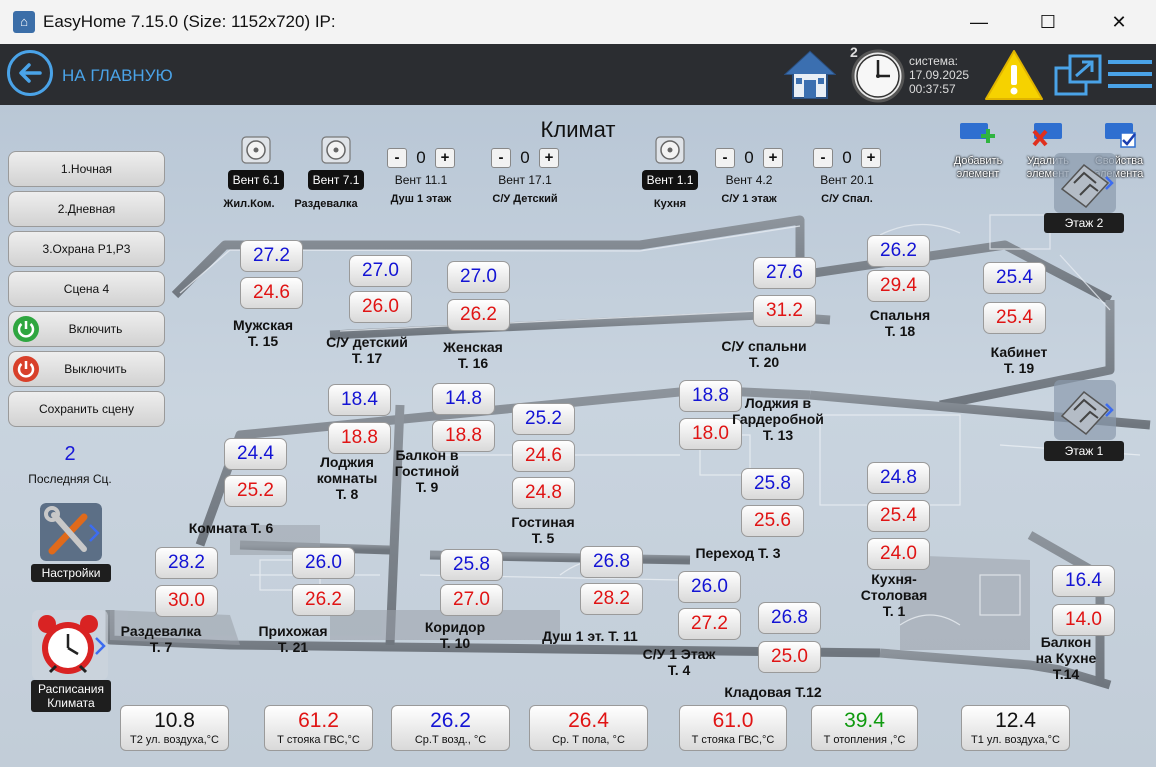  Describe the element at coordinates (186, 563) in the screenshot. I see `room-7-set-temp: 28.2` at that location.